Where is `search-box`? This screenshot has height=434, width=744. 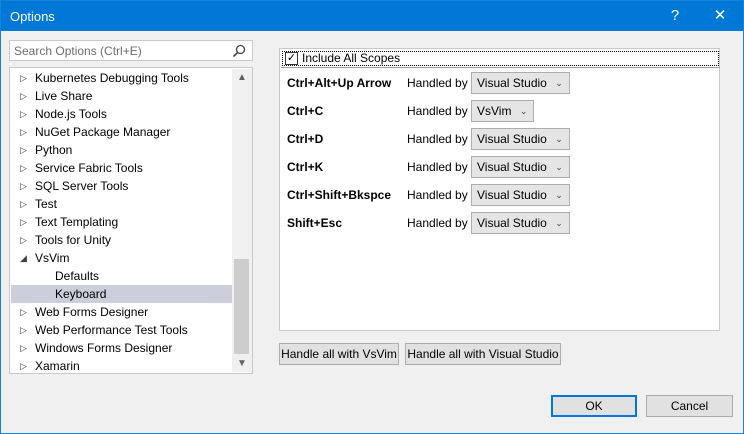
search-box is located at coordinates (131, 50).